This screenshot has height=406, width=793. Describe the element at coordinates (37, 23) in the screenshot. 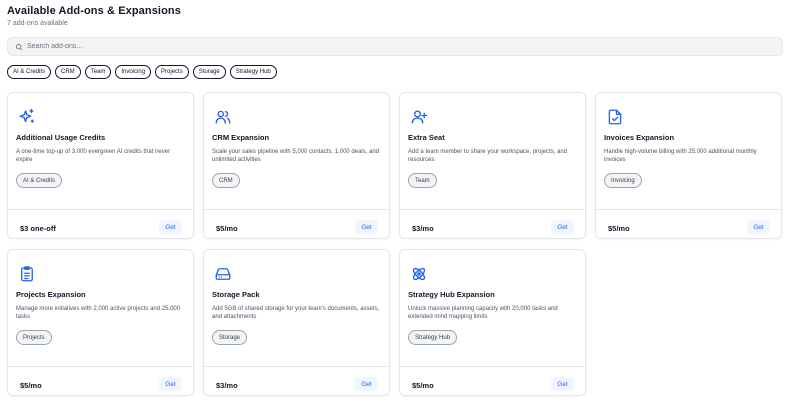

I see `addon-count: 7 add-ons available` at that location.